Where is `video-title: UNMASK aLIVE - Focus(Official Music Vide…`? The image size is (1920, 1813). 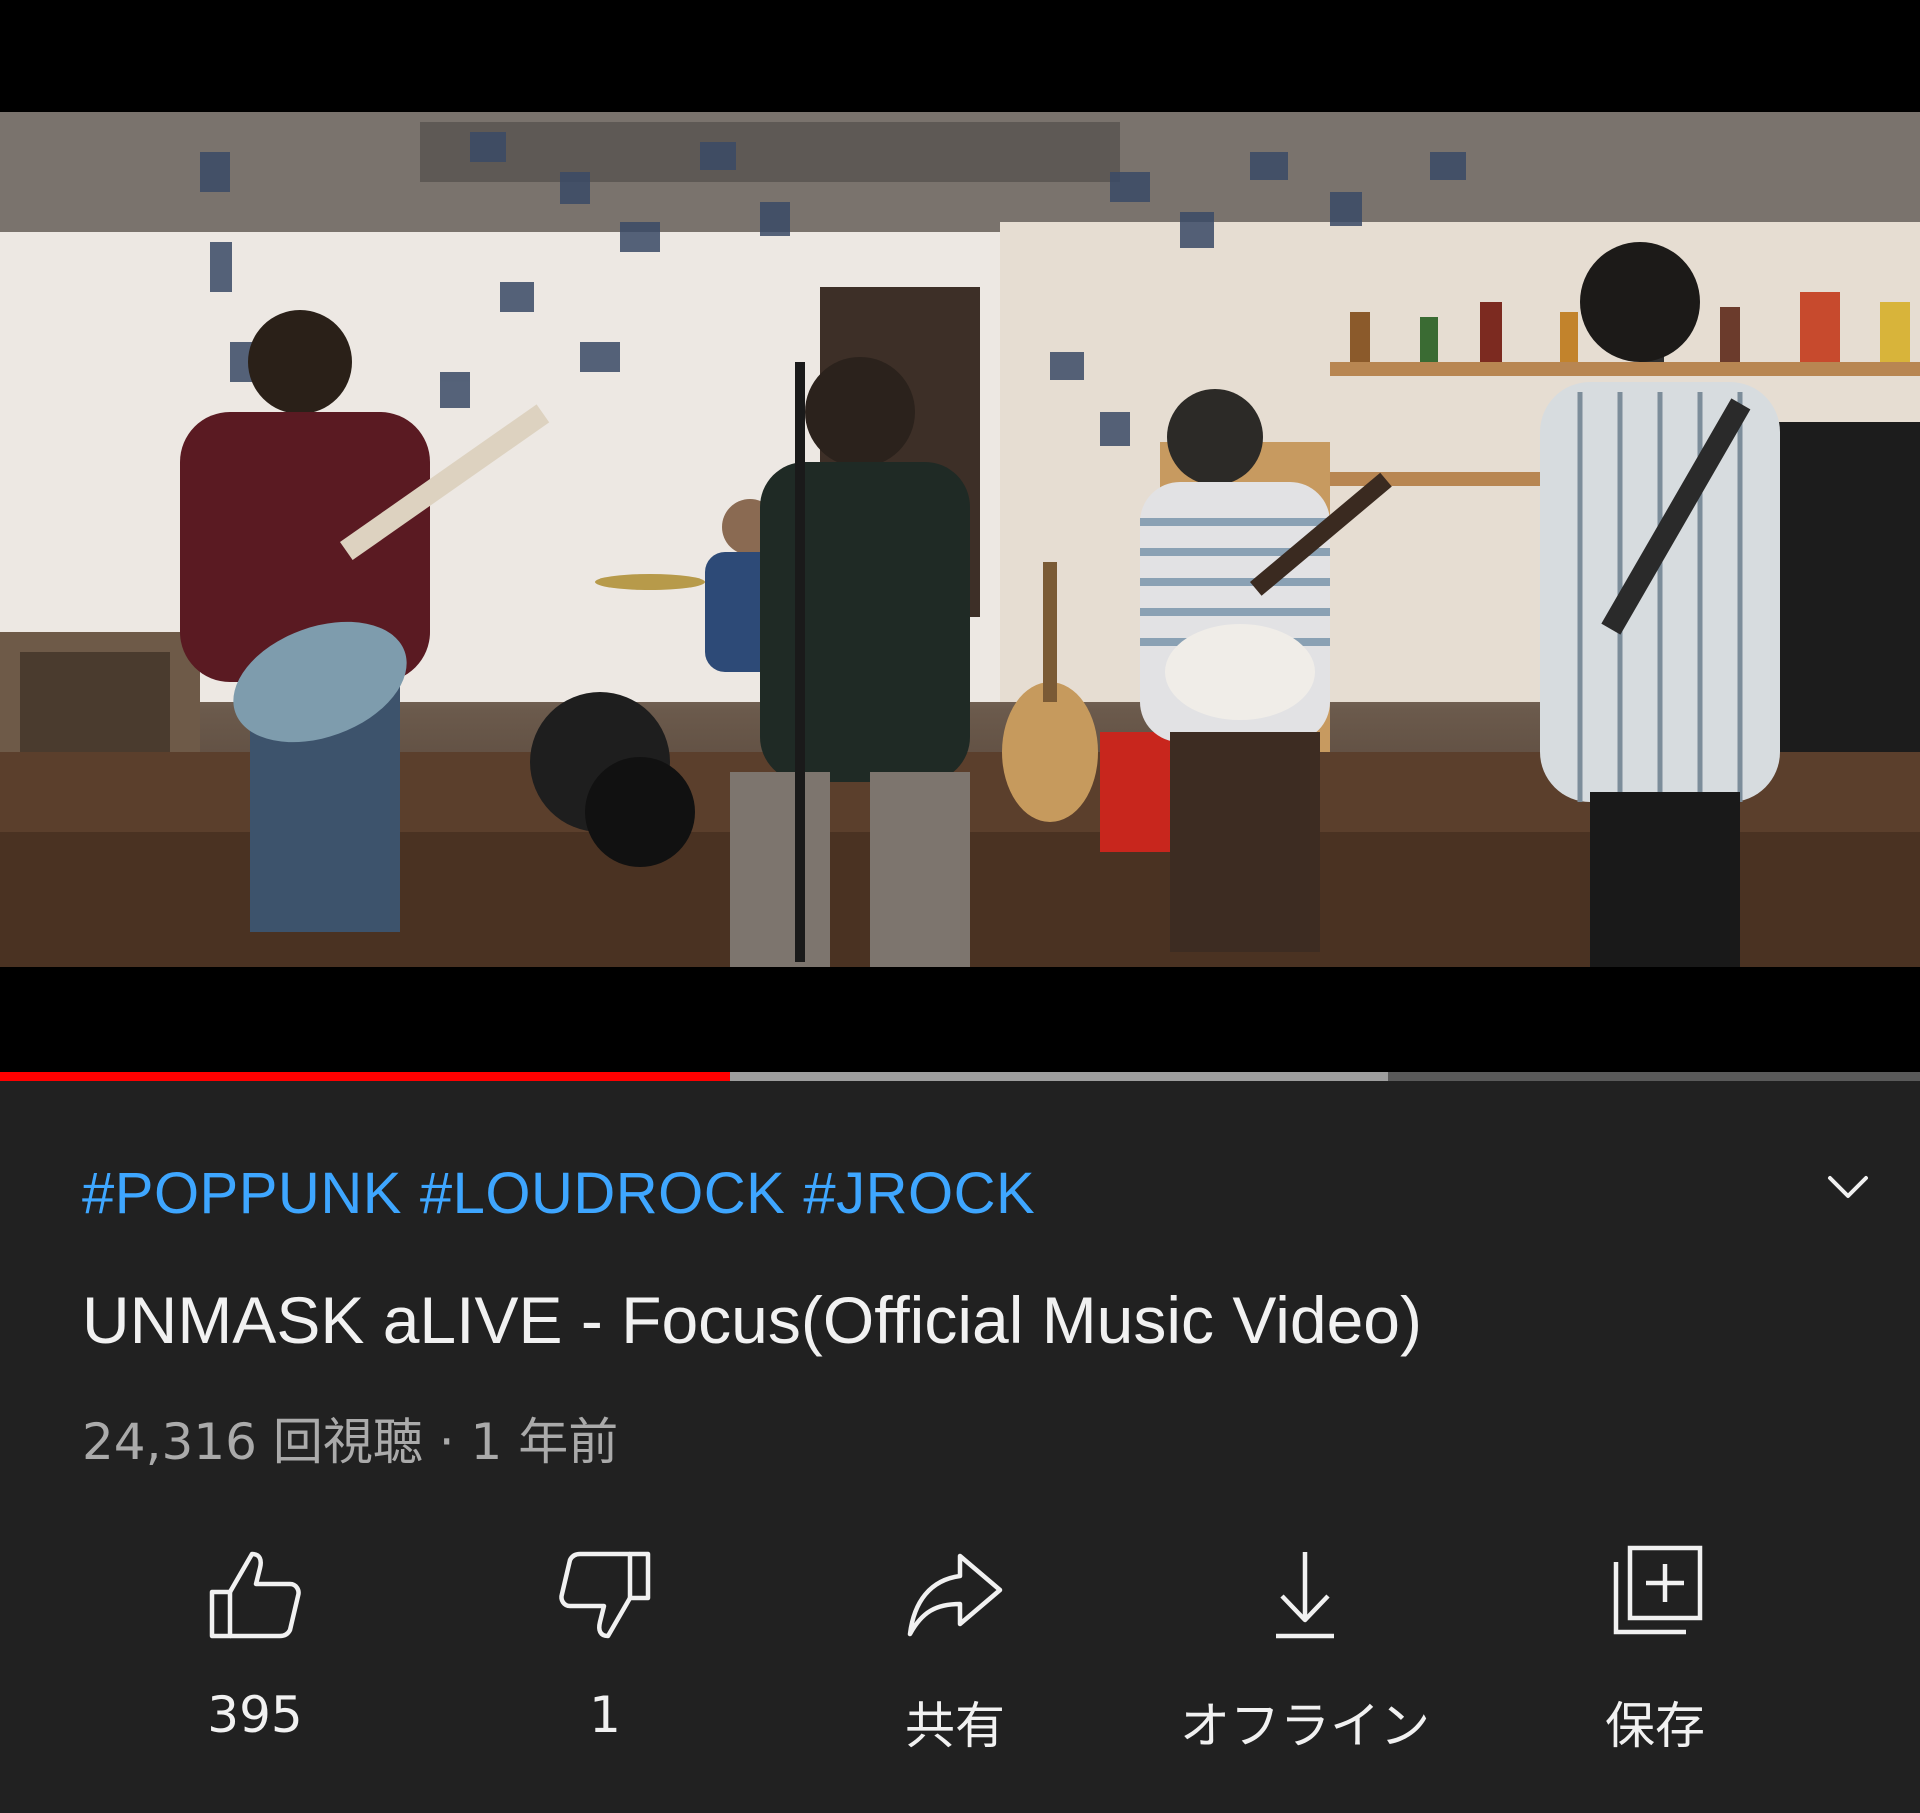 video-title: UNMASK aLIVE - Focus(Official Music Vide… is located at coordinates (752, 1320).